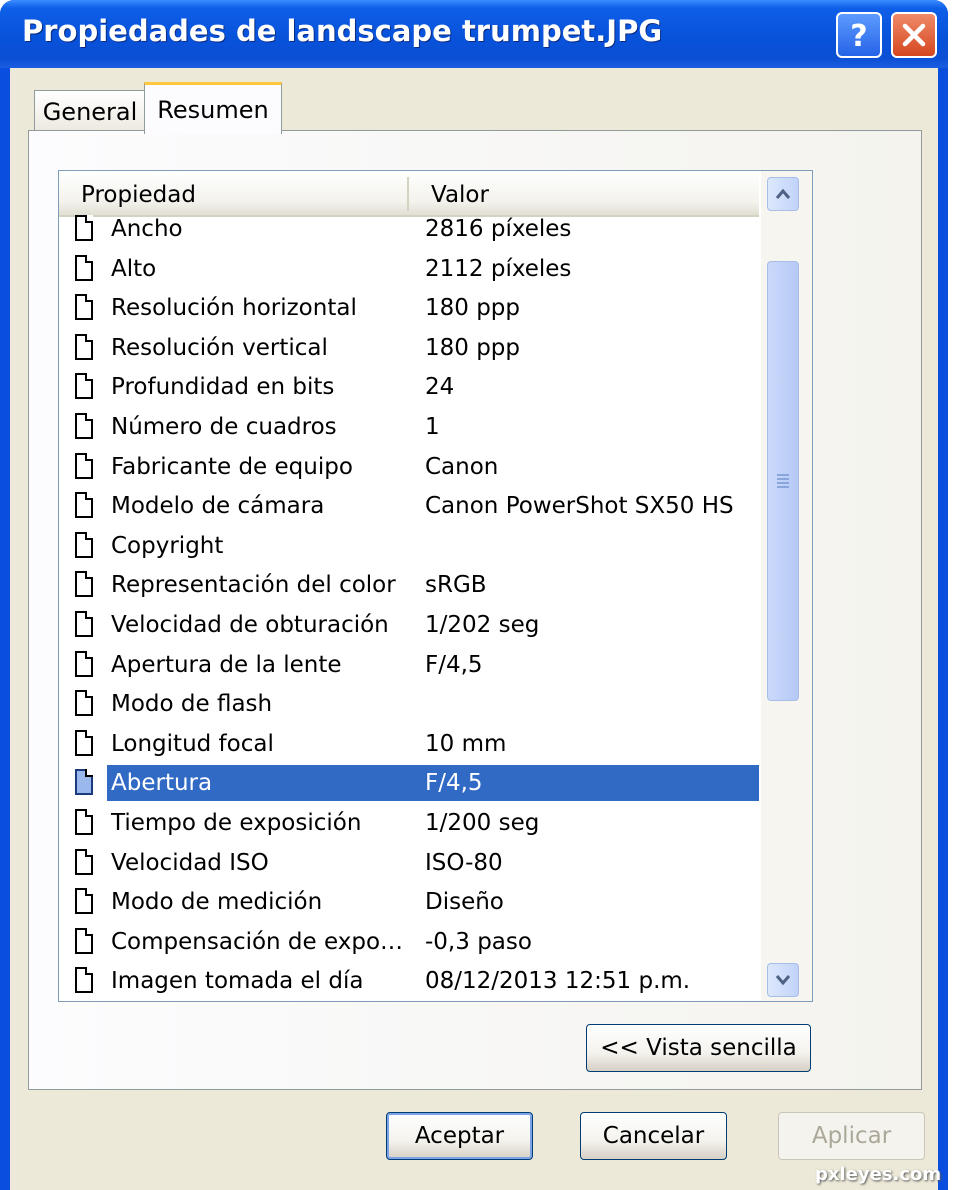  I want to click on property-name: Fabricante de equipo, so click(232, 466).